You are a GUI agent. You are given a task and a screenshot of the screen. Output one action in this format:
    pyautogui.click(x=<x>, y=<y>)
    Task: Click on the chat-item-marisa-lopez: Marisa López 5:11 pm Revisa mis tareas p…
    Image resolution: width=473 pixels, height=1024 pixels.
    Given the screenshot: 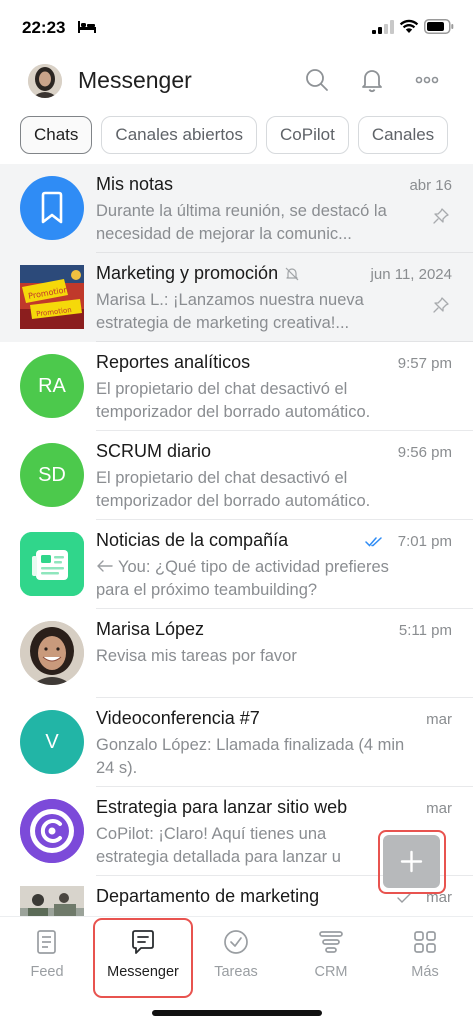 What is the action you would take?
    pyautogui.click(x=236, y=653)
    